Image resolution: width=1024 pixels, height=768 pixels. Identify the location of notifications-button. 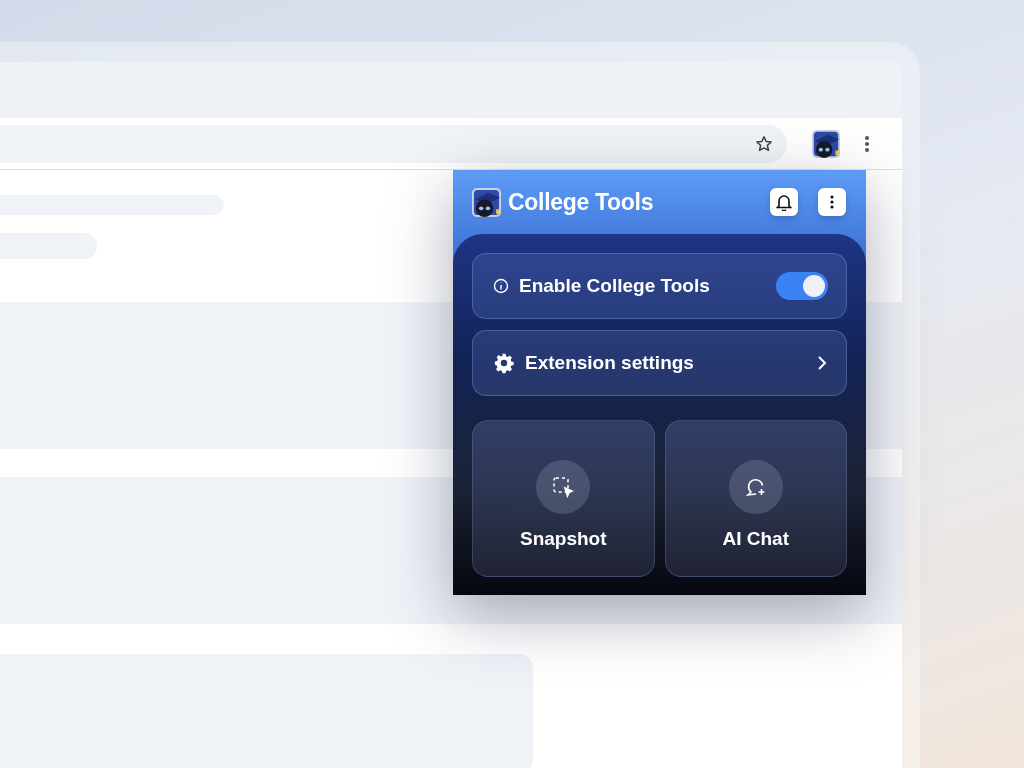
(784, 202).